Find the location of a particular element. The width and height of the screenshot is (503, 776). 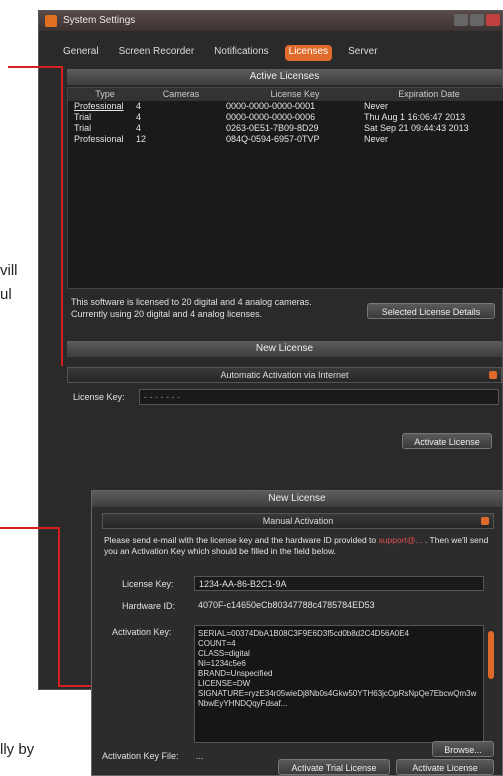

app-icon is located at coordinates (51, 21).